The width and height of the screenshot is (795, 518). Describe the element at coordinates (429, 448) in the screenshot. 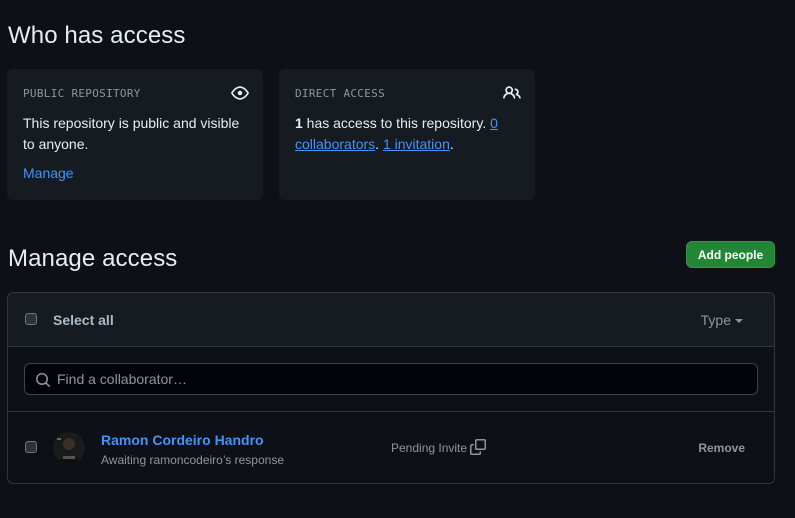

I see `pending-invite-label: Pending Invite` at that location.